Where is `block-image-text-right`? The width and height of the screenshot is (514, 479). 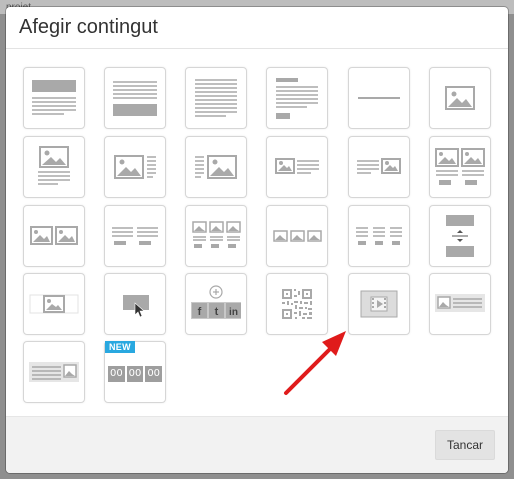
block-image-text-right is located at coordinates (135, 167).